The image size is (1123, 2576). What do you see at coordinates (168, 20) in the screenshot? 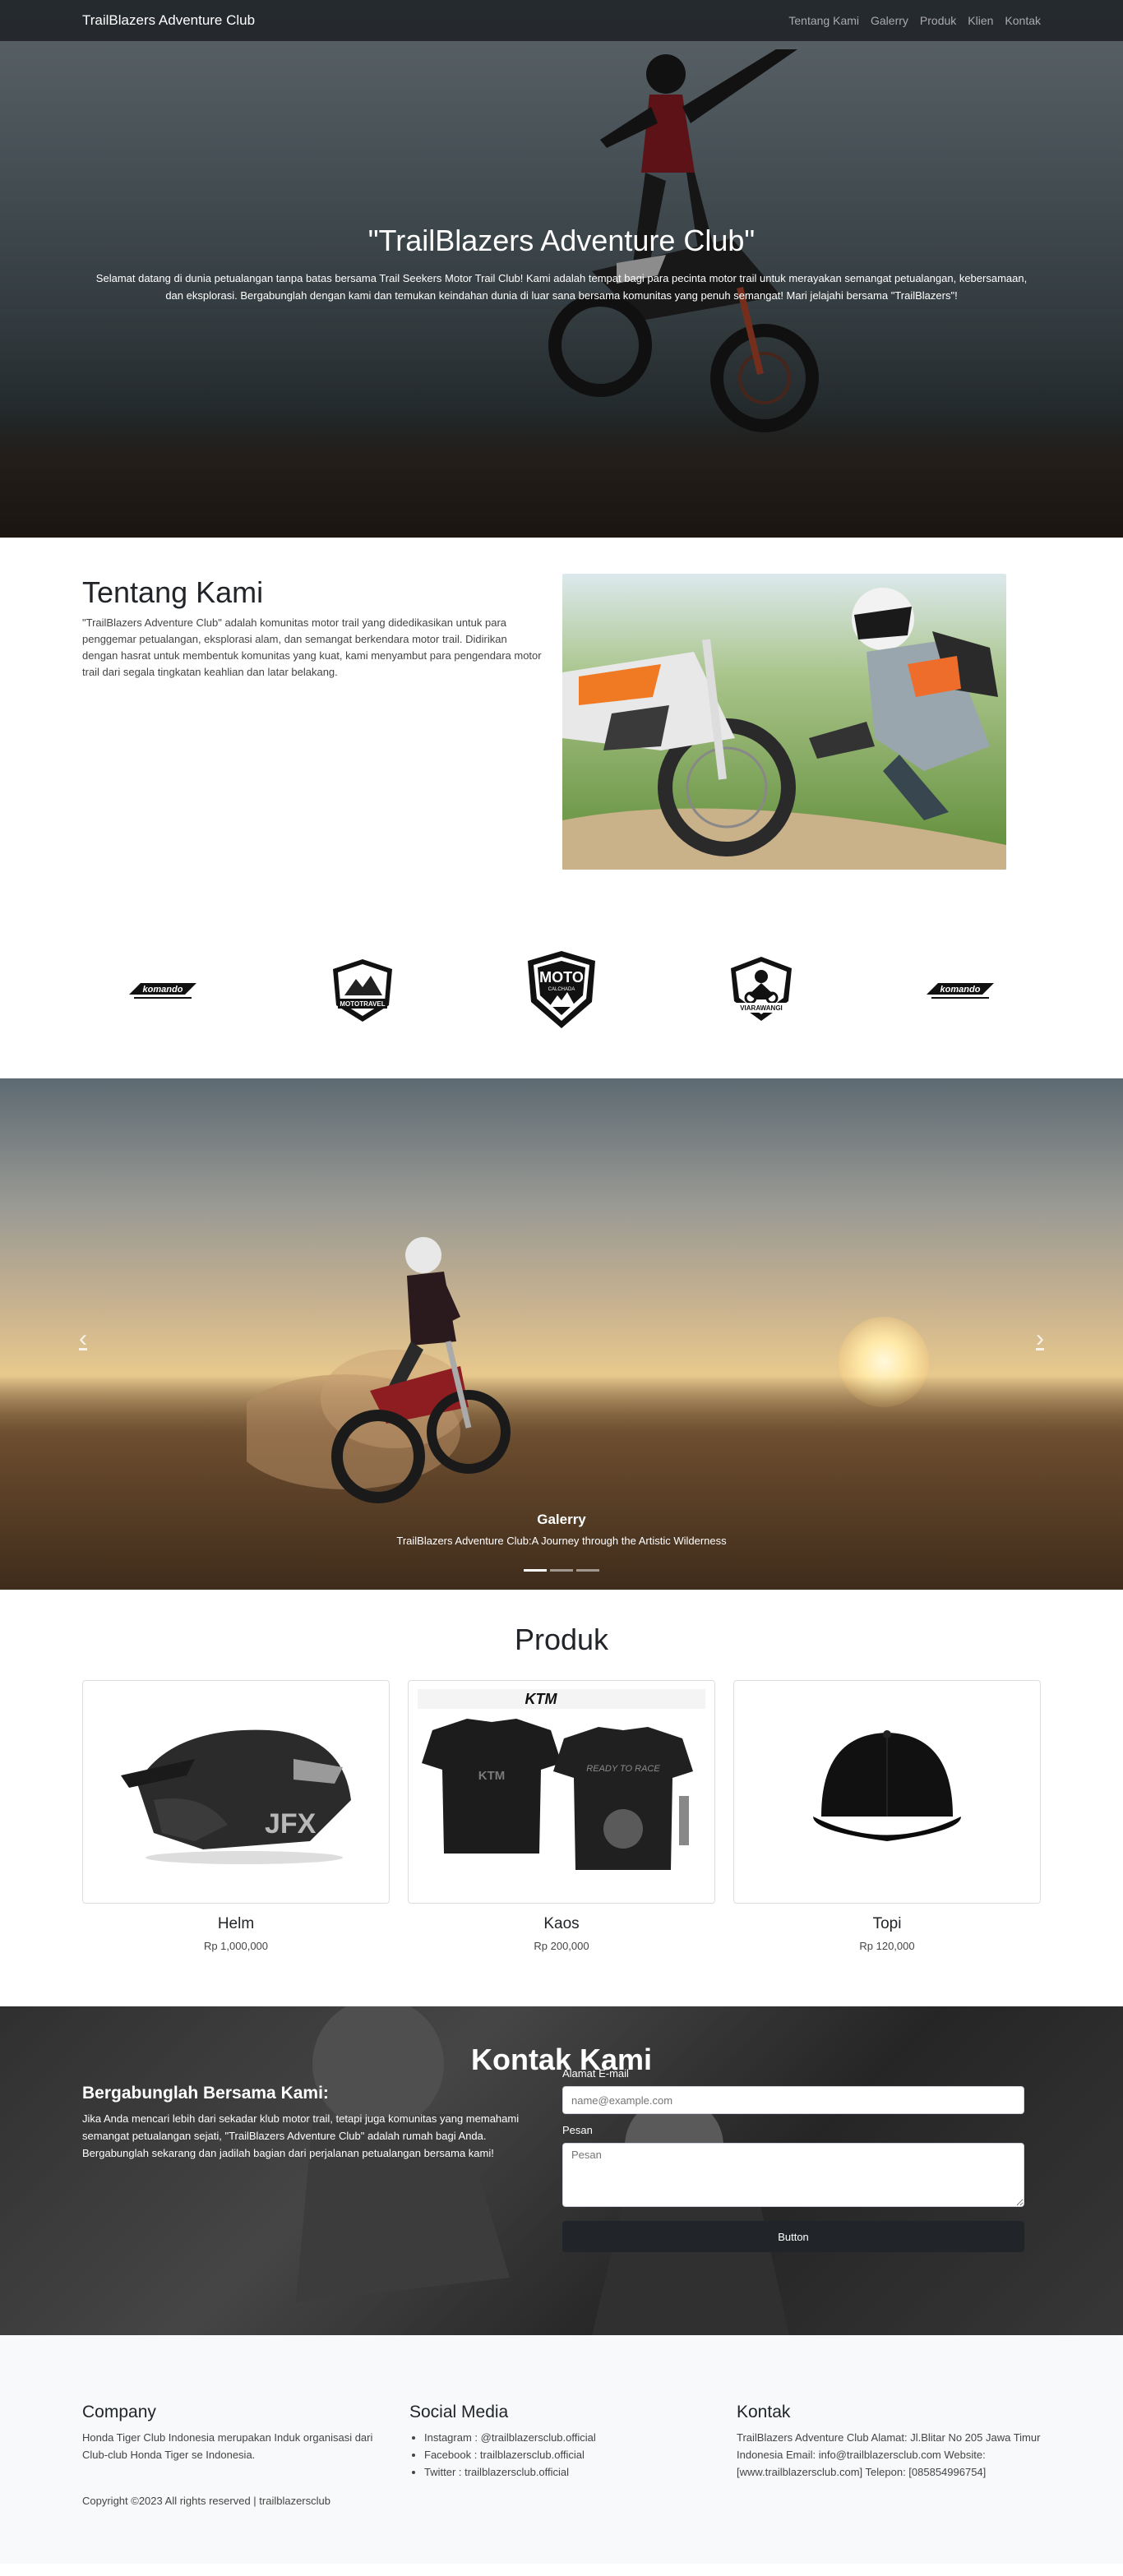
I see `brand-link: TrailBlazers Adventure Club` at bounding box center [168, 20].